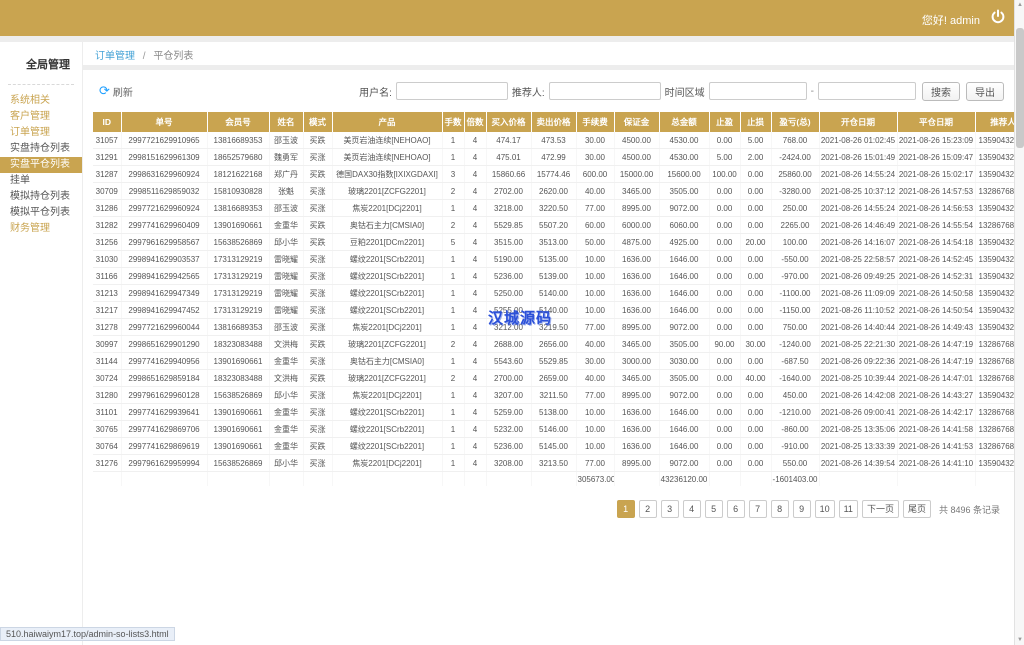 The width and height of the screenshot is (1024, 645). Describe the element at coordinates (554, 412) in the screenshot. I see `cell: 5138.00` at that location.